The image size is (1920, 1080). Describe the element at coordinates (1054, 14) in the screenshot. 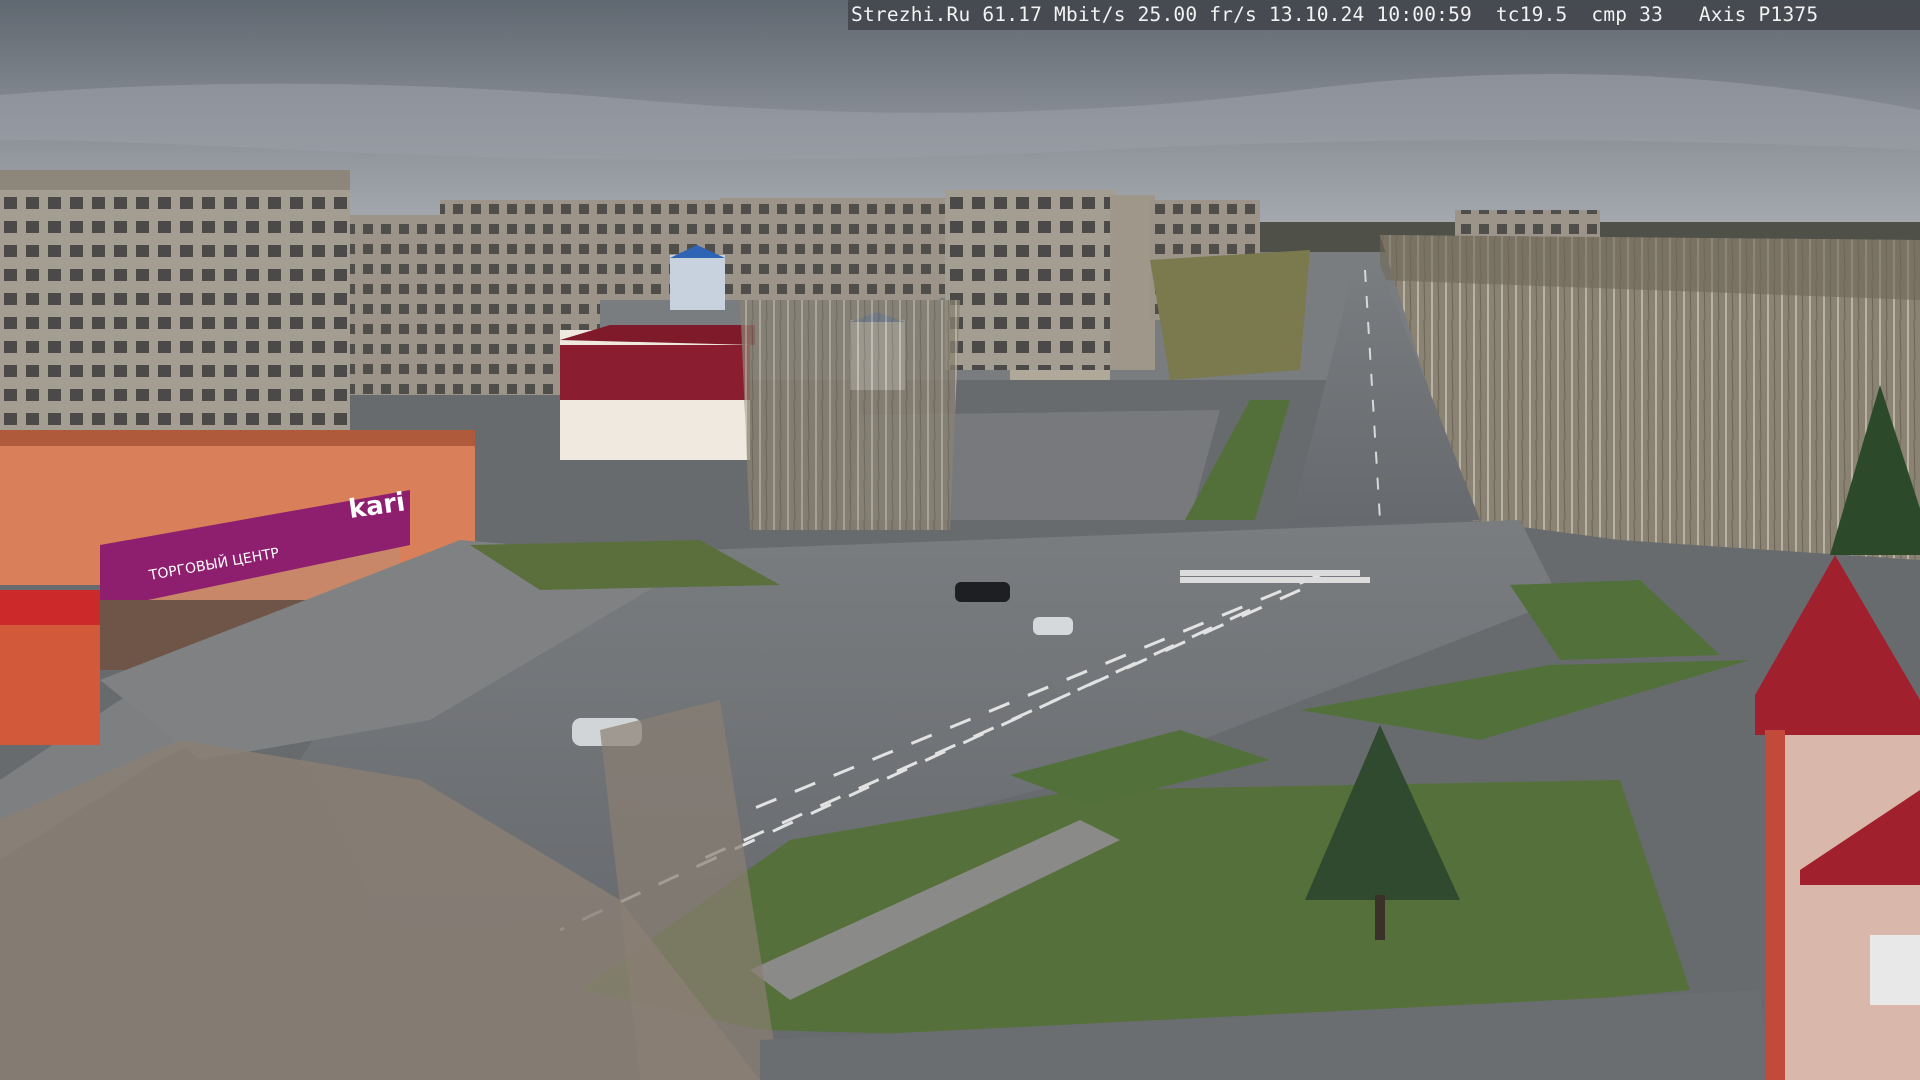

I see `overlay-bitrate: 61.17 Mbit/s` at that location.